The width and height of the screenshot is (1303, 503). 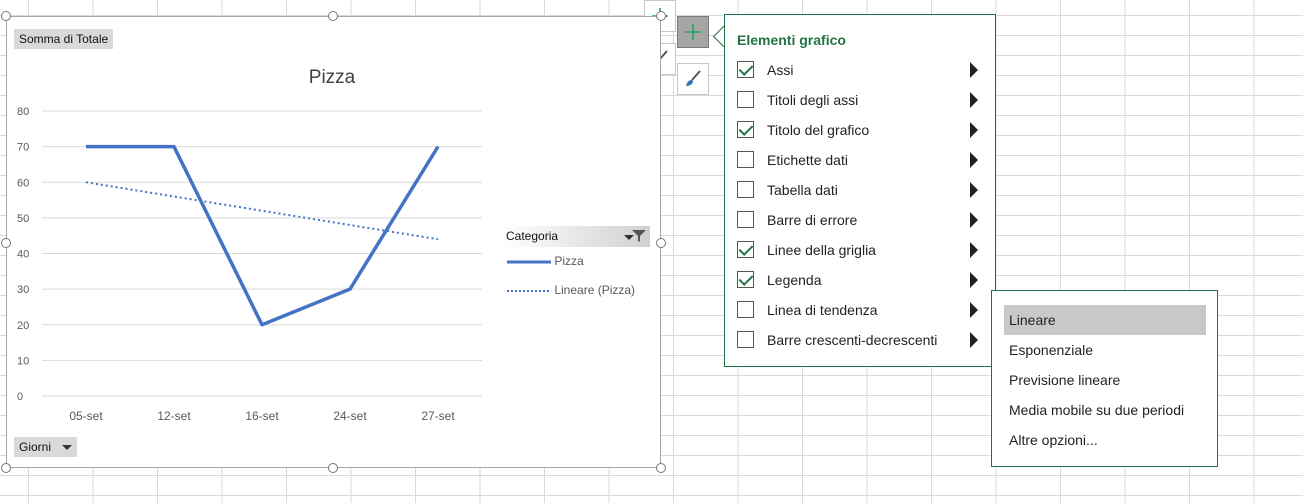 What do you see at coordinates (174, 416) in the screenshot?
I see `x-tick-label: 12-set` at bounding box center [174, 416].